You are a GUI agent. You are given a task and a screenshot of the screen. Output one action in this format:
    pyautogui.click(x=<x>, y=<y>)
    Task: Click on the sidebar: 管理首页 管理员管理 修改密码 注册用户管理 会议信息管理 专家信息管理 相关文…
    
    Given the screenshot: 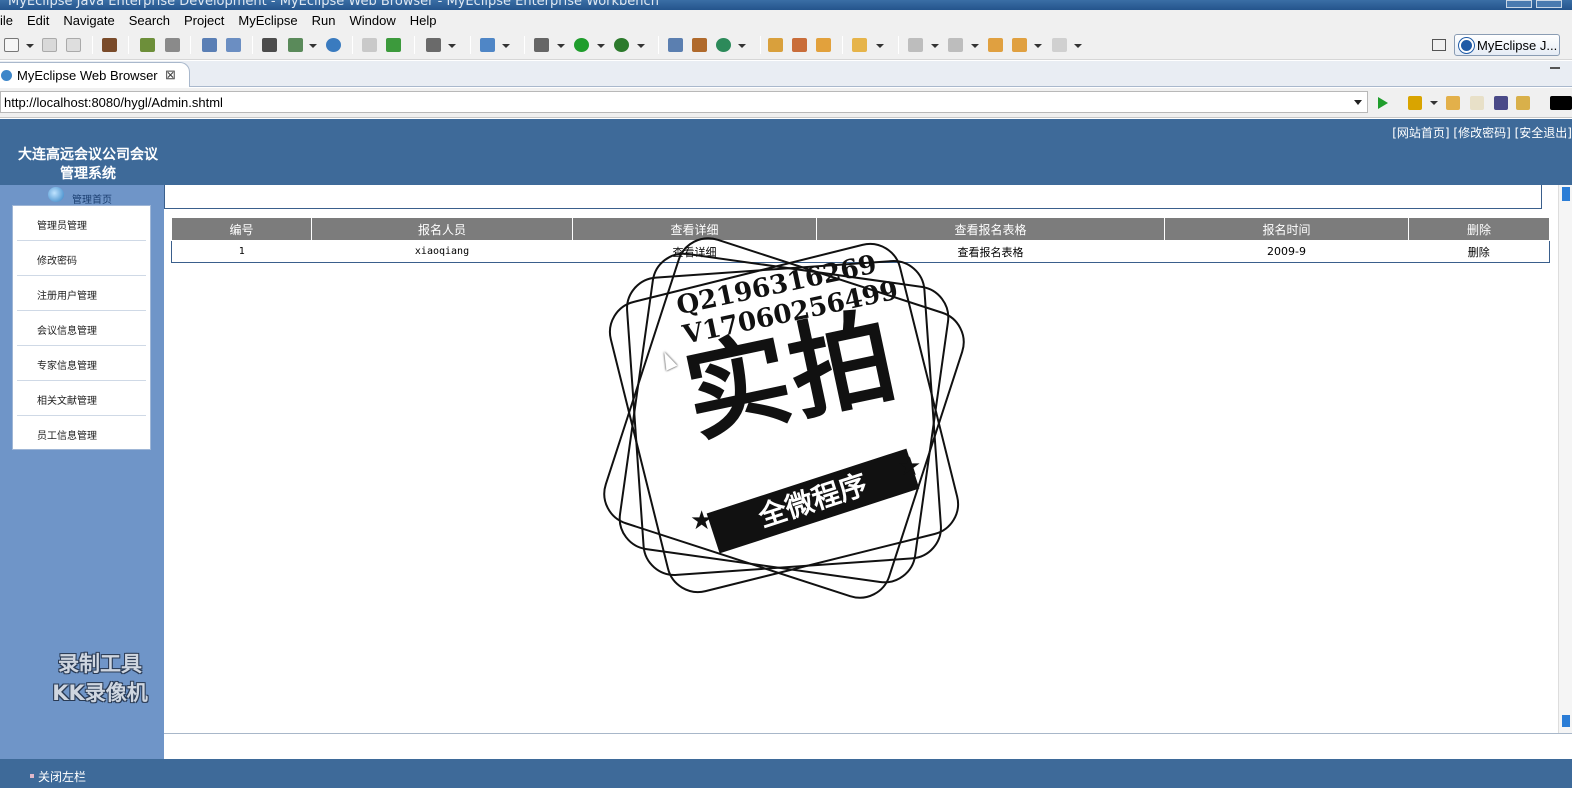 What is the action you would take?
    pyautogui.click(x=82, y=472)
    